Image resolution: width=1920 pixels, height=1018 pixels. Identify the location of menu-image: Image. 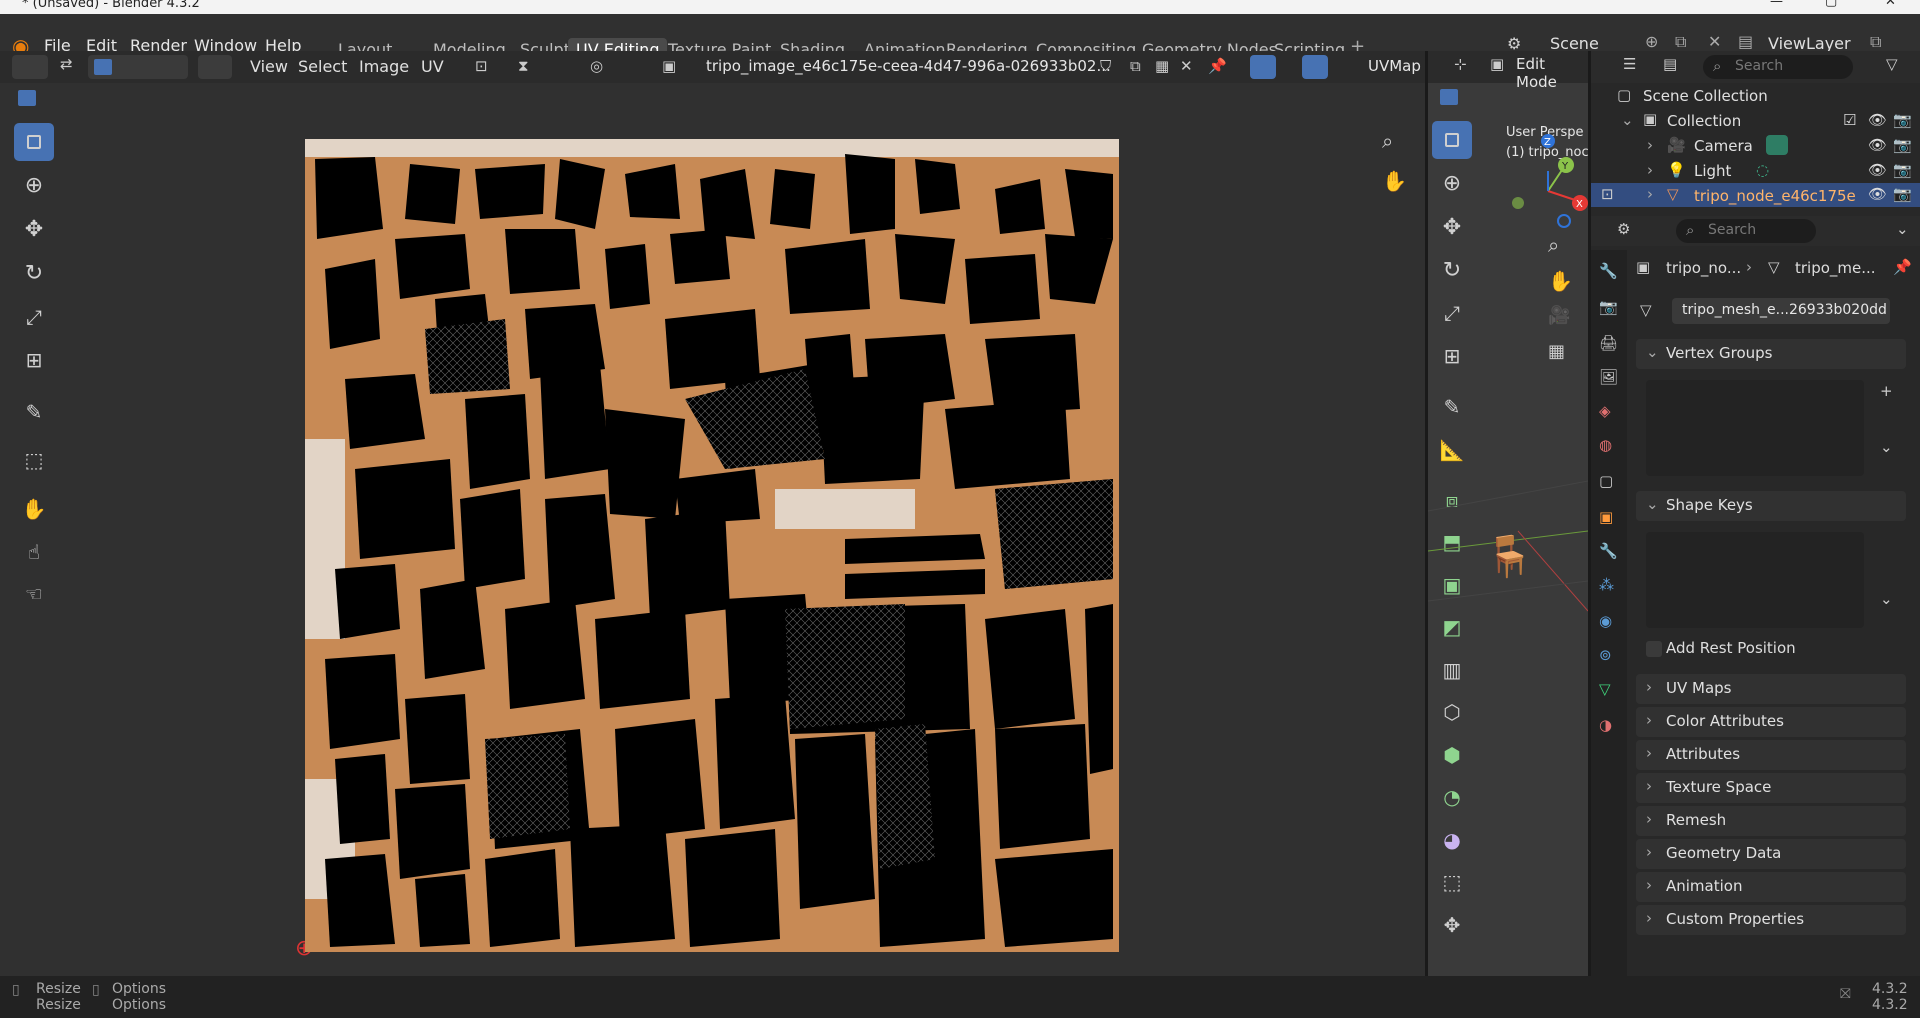
(384, 66).